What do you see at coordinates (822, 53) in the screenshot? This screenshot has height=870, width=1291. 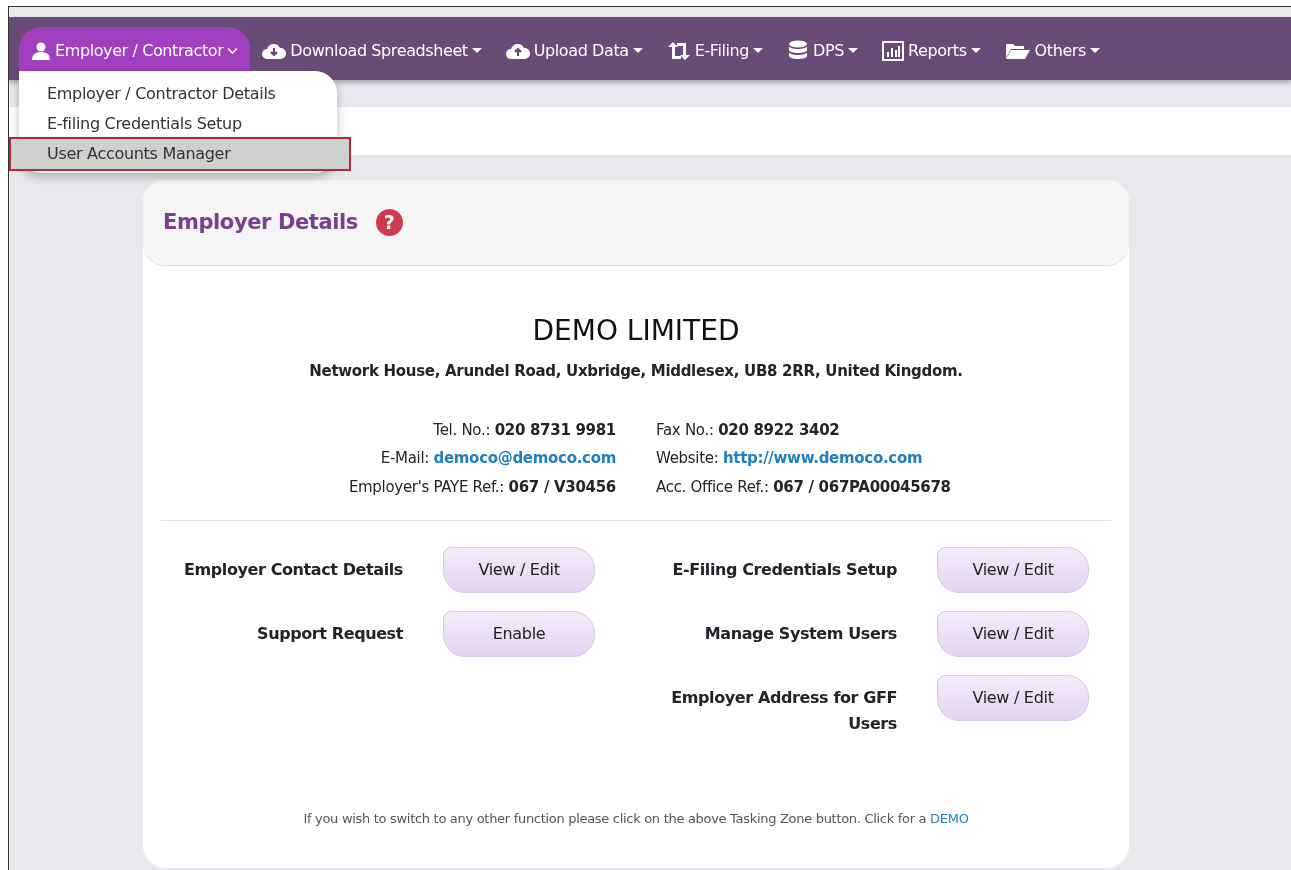 I see `nav-tab: DPS` at bounding box center [822, 53].